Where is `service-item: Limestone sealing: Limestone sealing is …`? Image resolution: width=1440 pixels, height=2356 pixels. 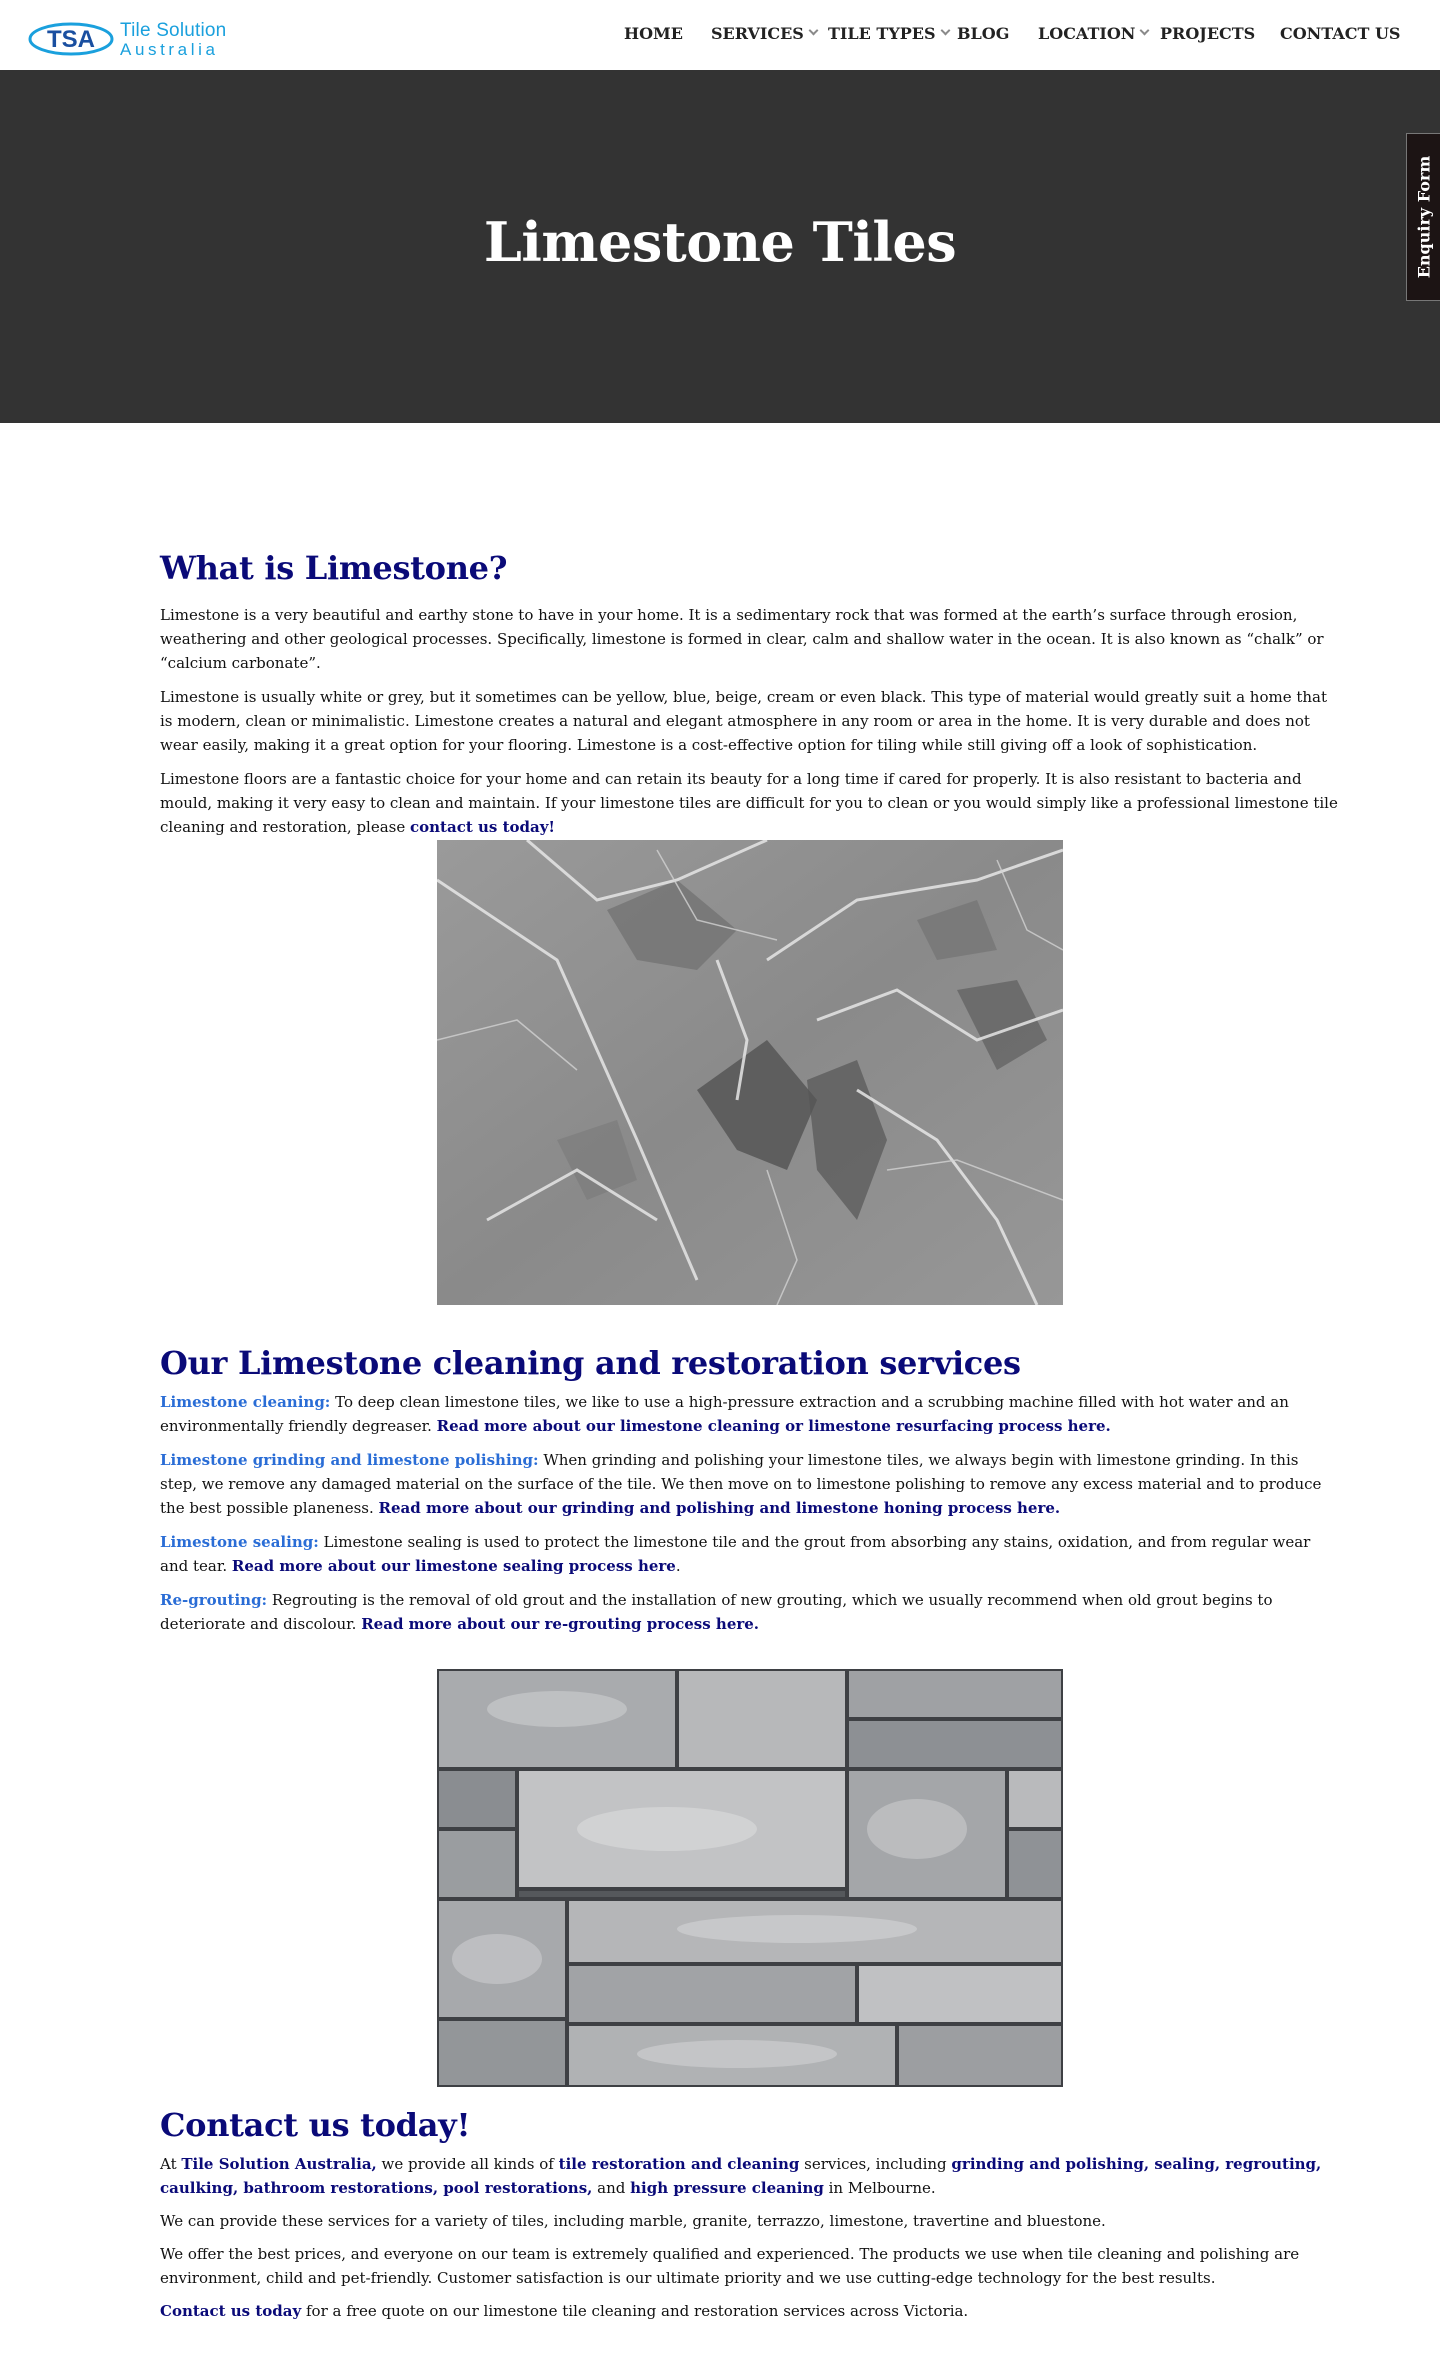 service-item: Limestone sealing: Limestone sealing is … is located at coordinates (735, 1553).